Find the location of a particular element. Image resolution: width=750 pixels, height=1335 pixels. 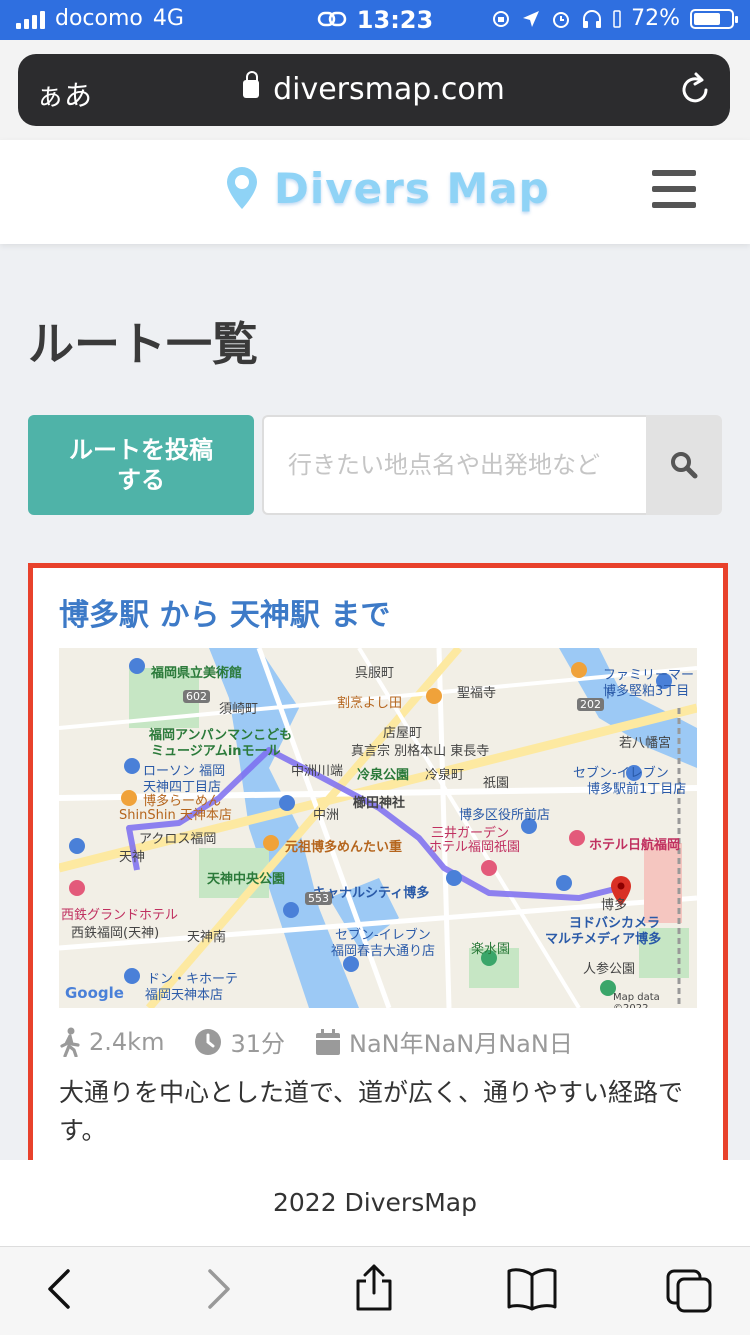

map-label: 博多 is located at coordinates (614, 905).